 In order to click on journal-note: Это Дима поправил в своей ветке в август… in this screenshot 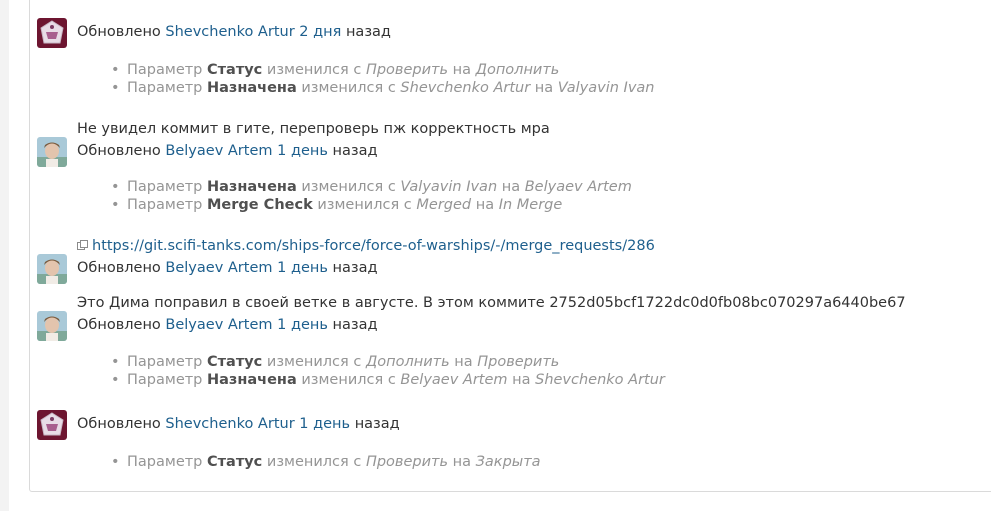, I will do `click(491, 303)`.